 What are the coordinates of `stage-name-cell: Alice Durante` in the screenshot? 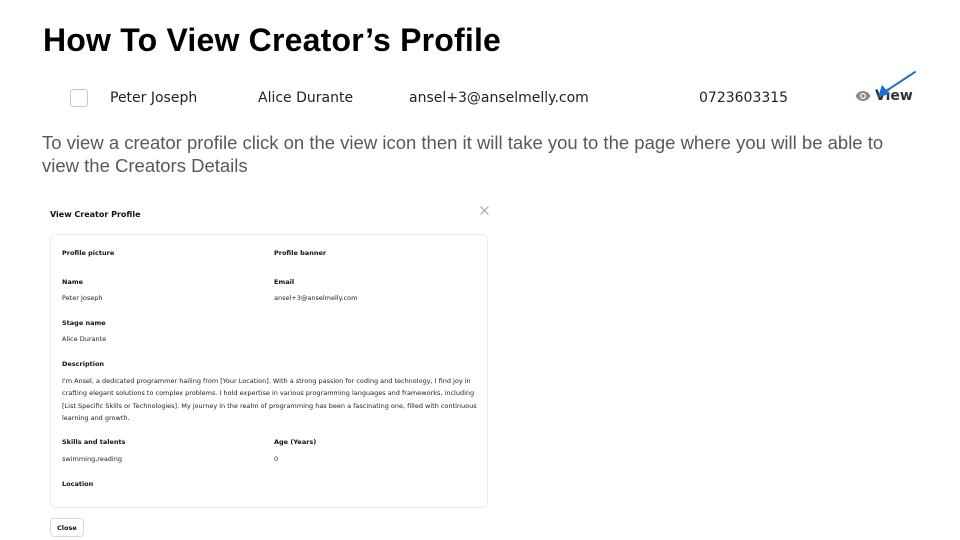 It's located at (306, 98).